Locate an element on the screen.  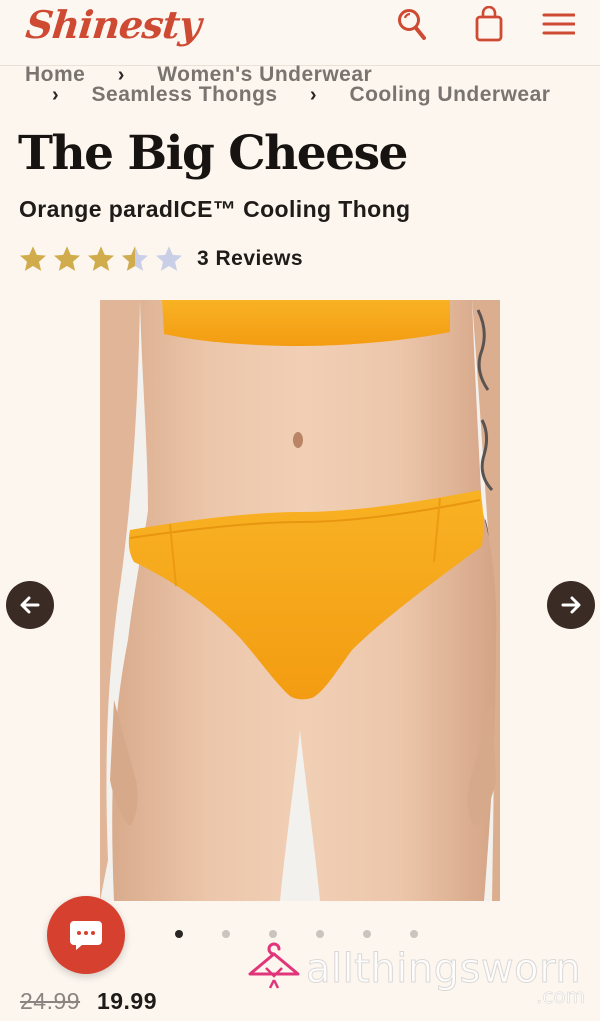
sale-price: 19.99 is located at coordinates (127, 1001).